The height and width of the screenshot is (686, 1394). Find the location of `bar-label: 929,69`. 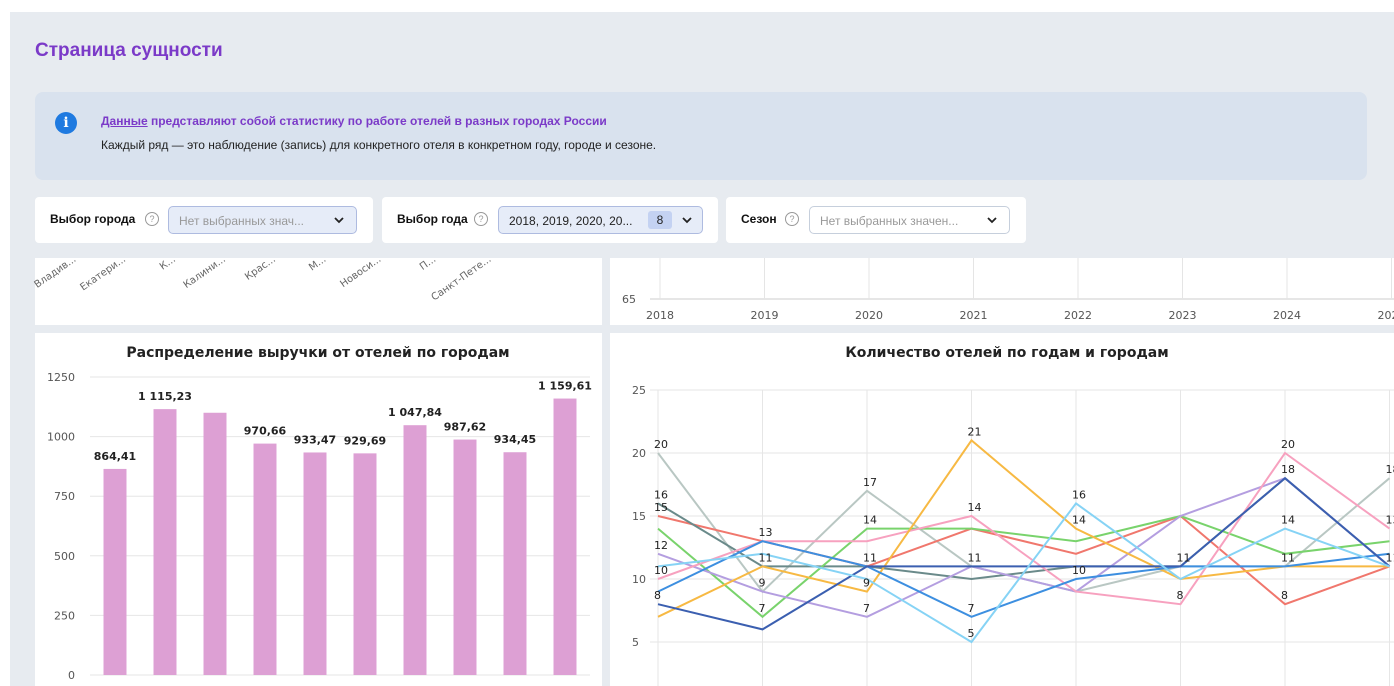

bar-label: 929,69 is located at coordinates (365, 440).